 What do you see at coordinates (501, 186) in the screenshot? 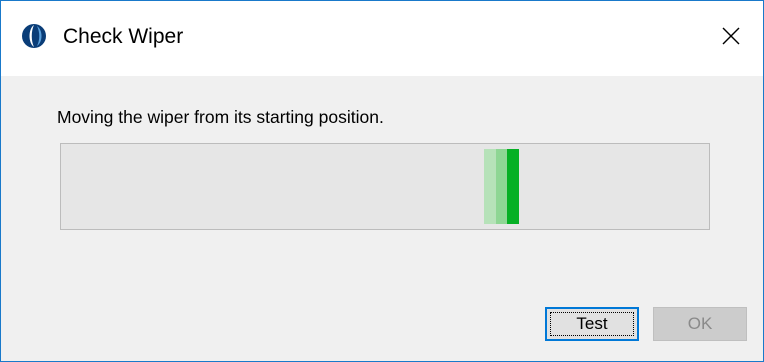
I see `progress-chunk-mid` at bounding box center [501, 186].